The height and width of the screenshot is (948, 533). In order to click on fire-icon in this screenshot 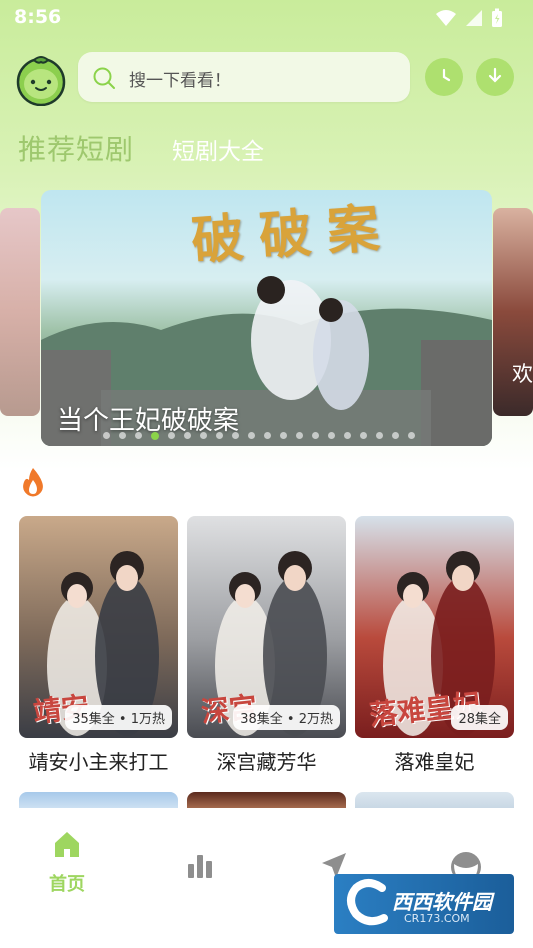, I will do `click(33, 482)`.